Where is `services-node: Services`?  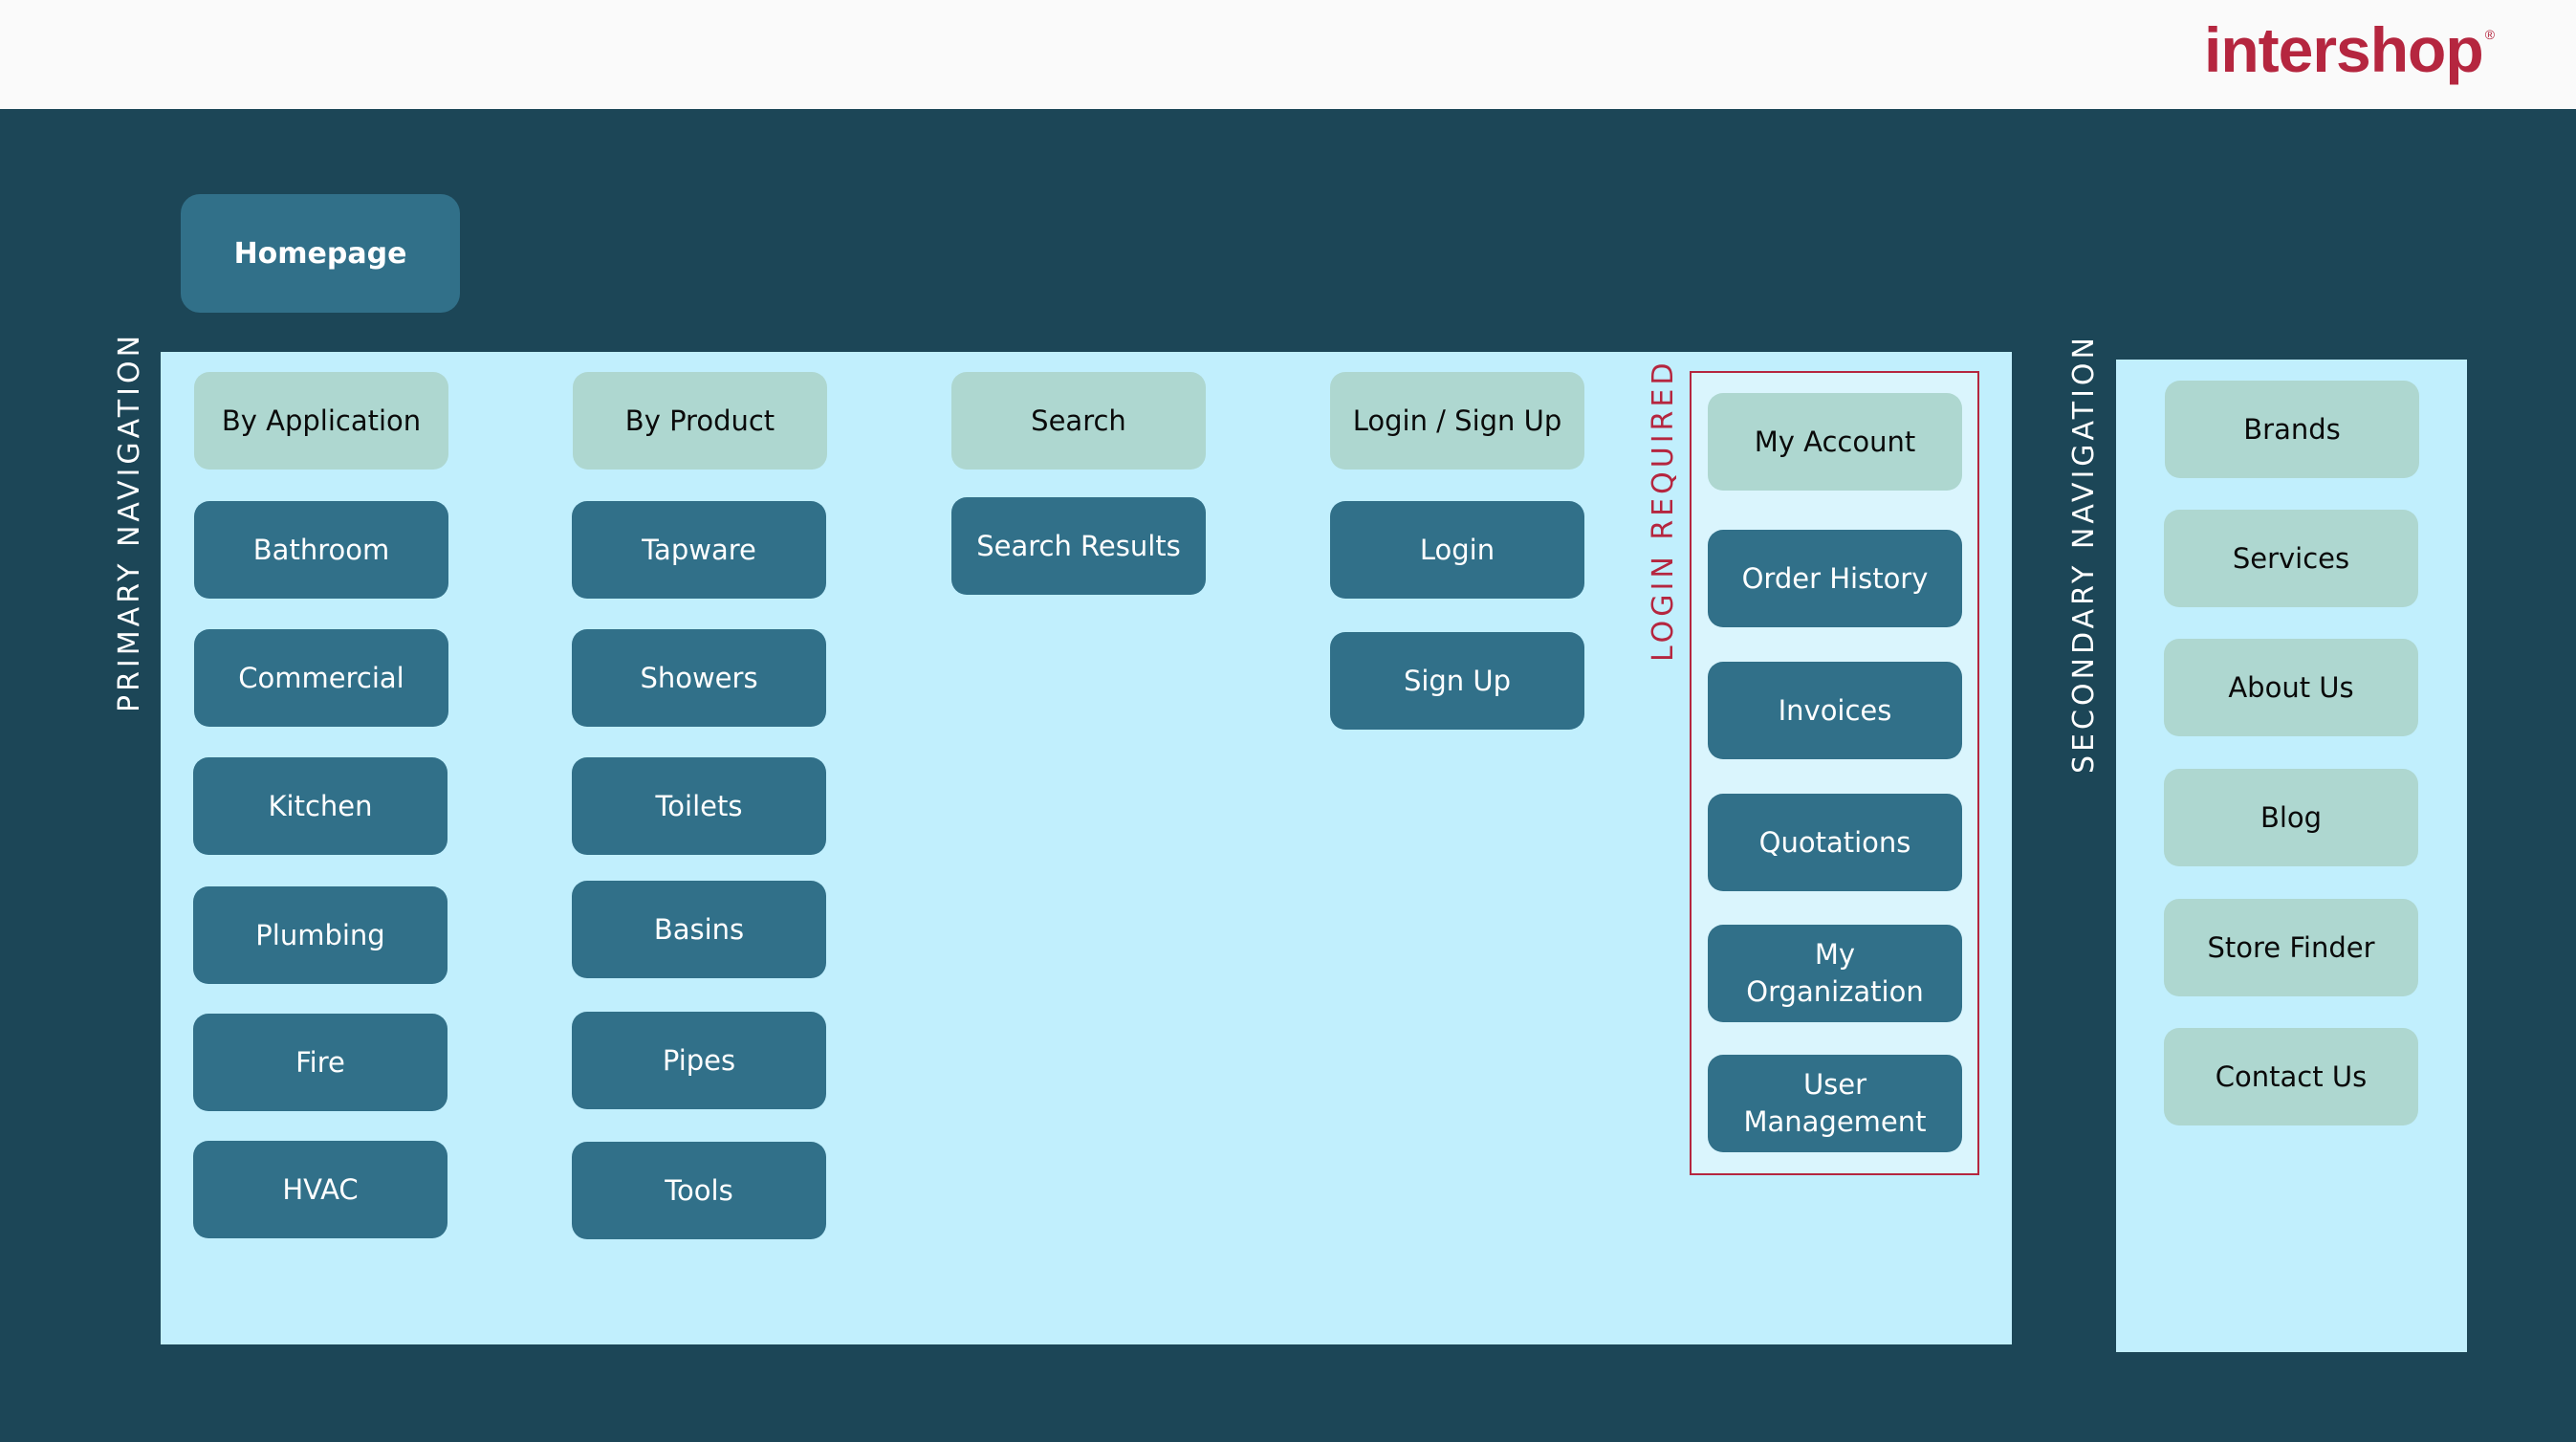 services-node: Services is located at coordinates (2291, 558).